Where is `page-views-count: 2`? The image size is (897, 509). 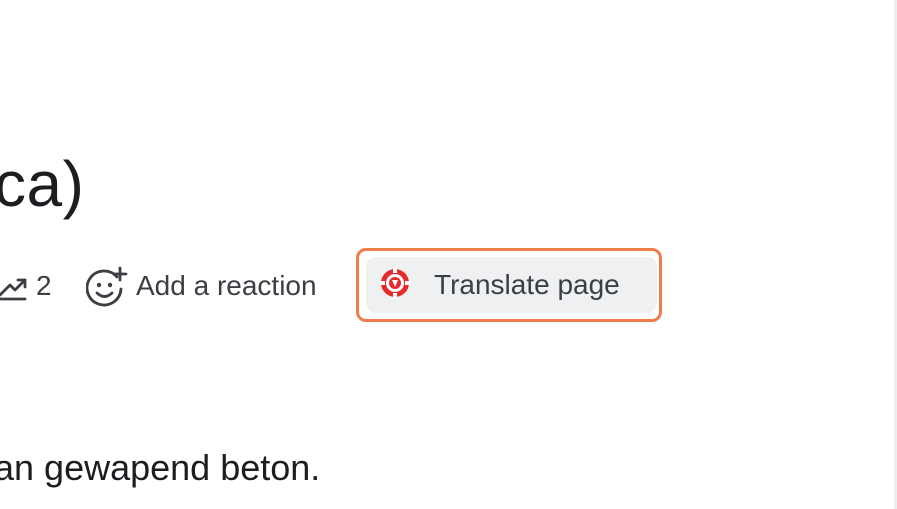
page-views-count: 2 is located at coordinates (44, 285).